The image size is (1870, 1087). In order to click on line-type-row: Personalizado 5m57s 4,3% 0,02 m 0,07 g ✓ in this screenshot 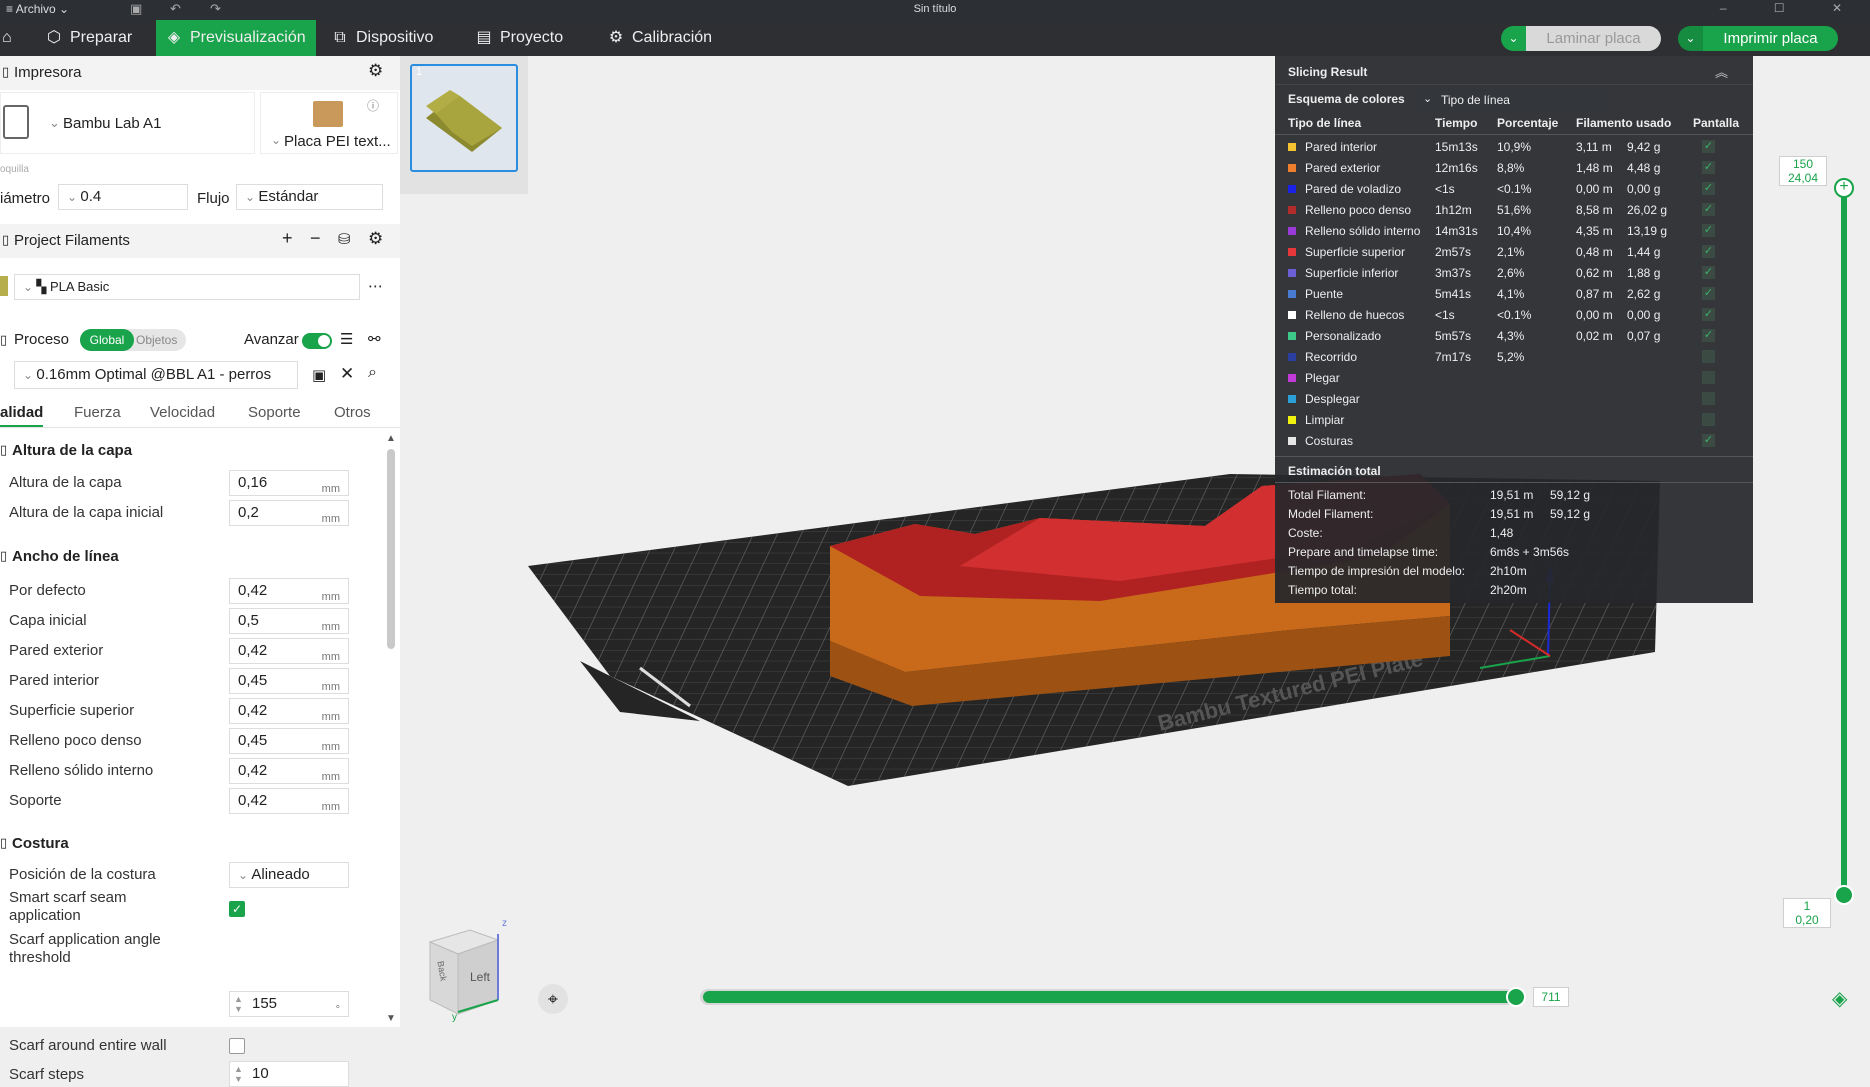, I will do `click(1514, 335)`.